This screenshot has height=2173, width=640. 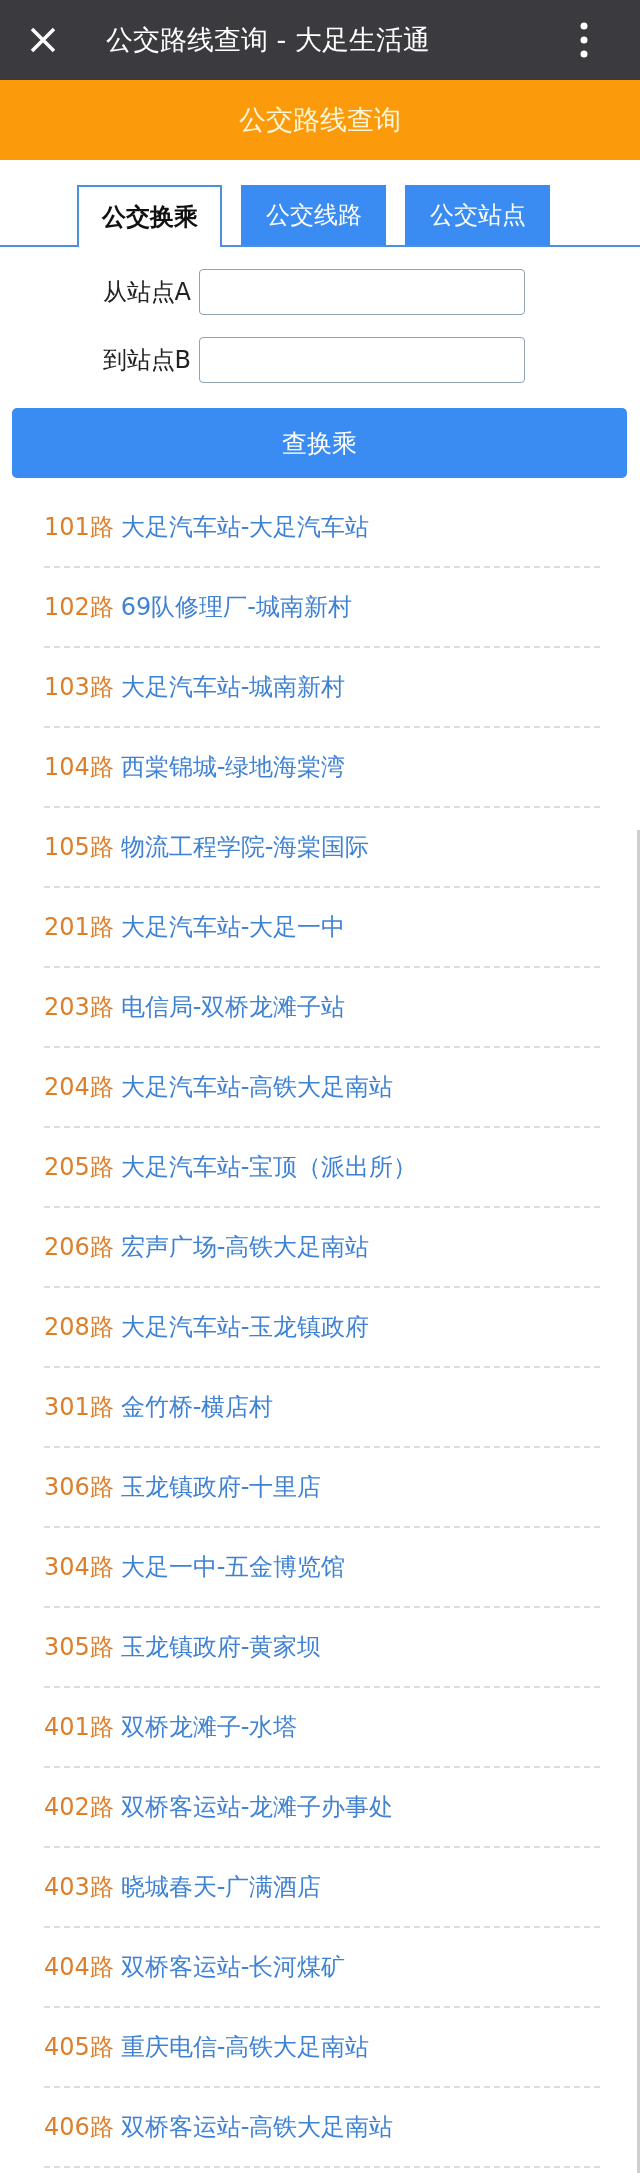 I want to click on route-number: 103路, so click(x=79, y=687).